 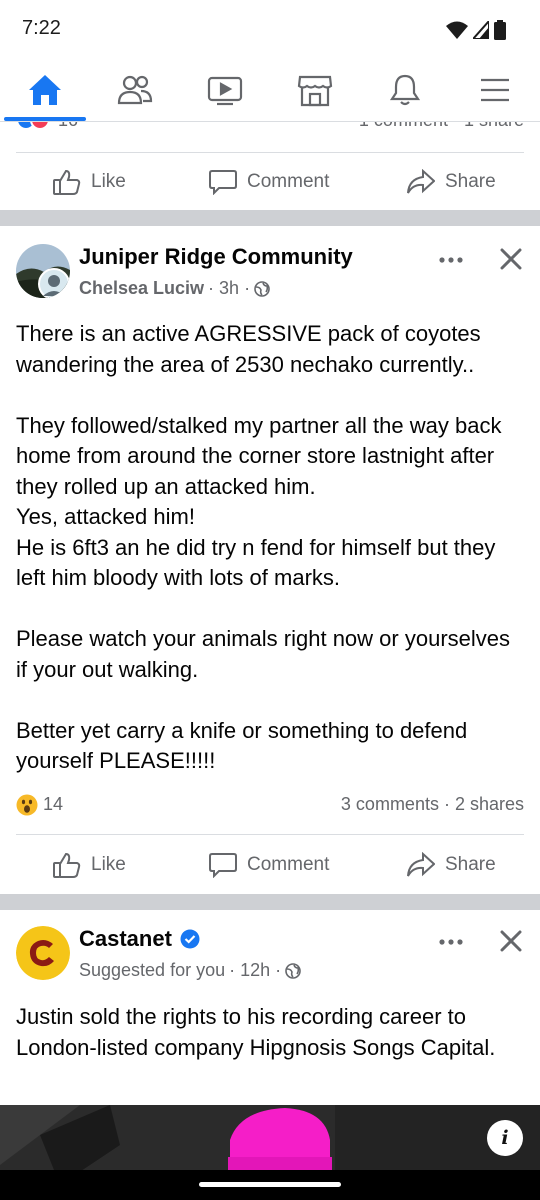 I want to click on post-actions: Like Comment Share, so click(x=270, y=865).